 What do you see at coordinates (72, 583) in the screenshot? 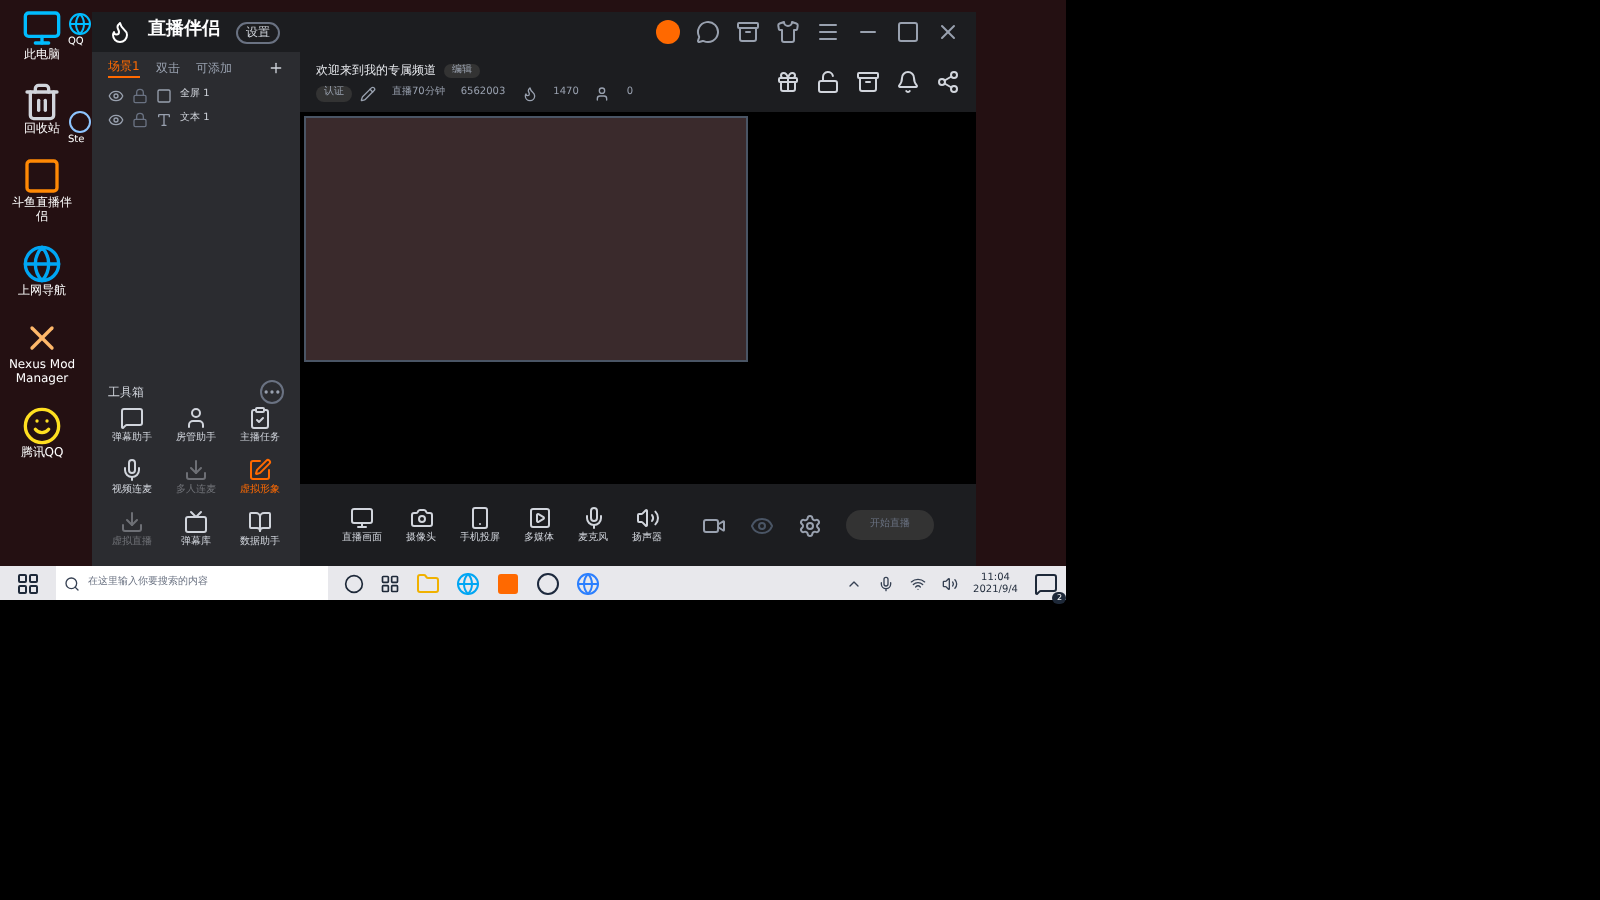
I see `search-icon` at bounding box center [72, 583].